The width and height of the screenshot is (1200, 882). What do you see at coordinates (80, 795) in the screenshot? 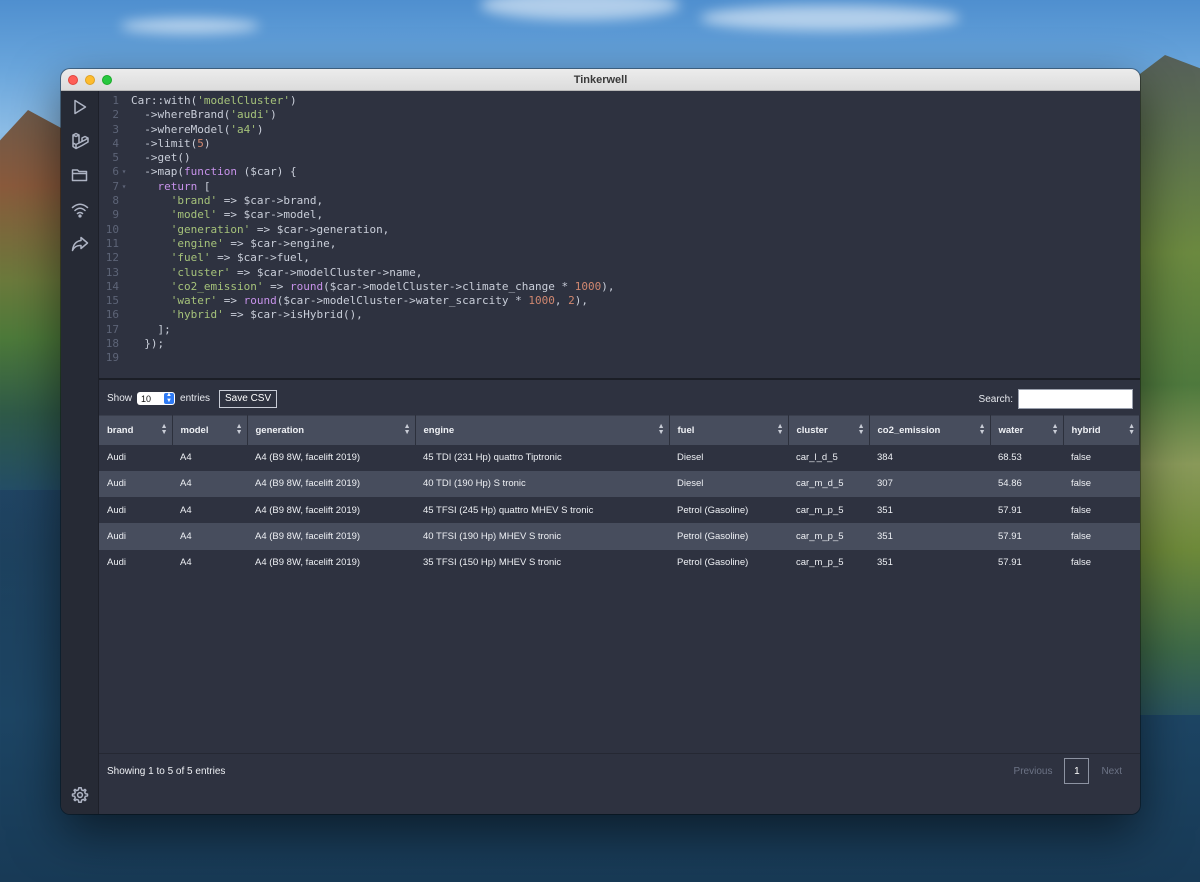
I see `settings-button` at bounding box center [80, 795].